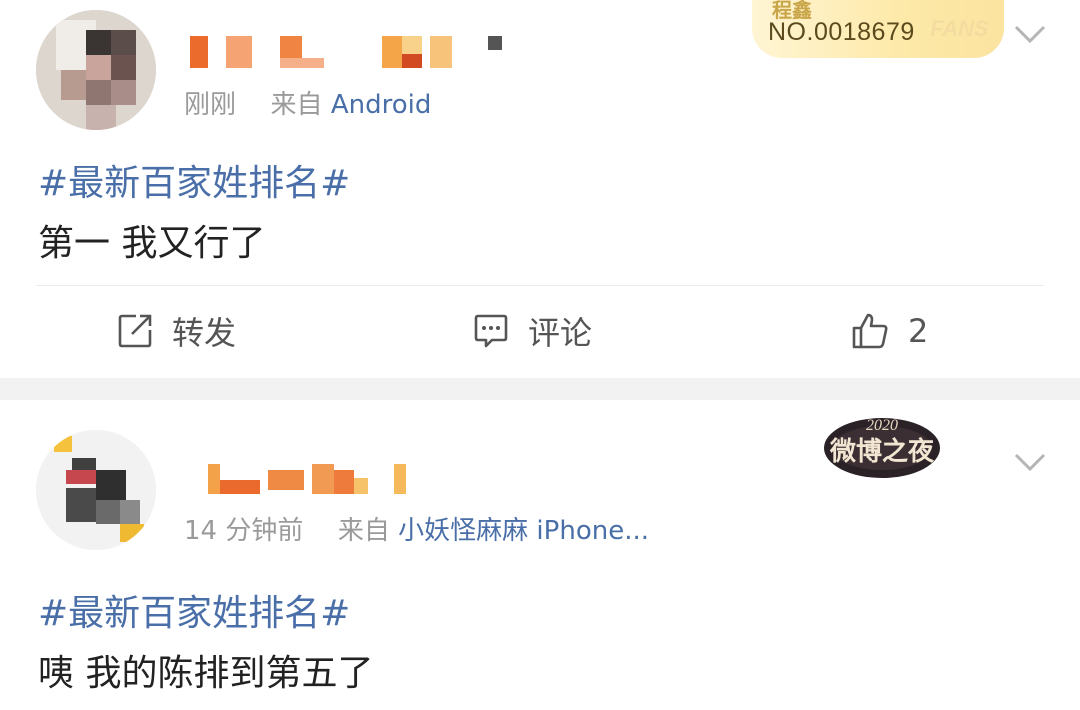  What do you see at coordinates (244, 531) in the screenshot?
I see `post-time: 14 分钟前` at bounding box center [244, 531].